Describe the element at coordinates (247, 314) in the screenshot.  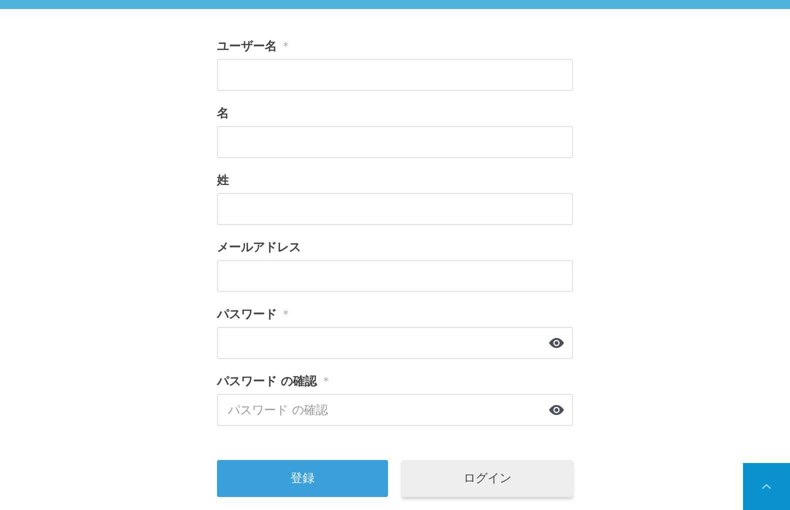
I see `field-label: パスワード` at that location.